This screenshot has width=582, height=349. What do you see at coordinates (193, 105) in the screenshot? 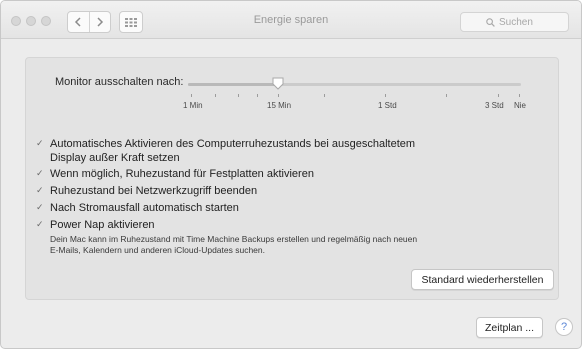
I see `tick-label-1-min: 1 Min` at bounding box center [193, 105].